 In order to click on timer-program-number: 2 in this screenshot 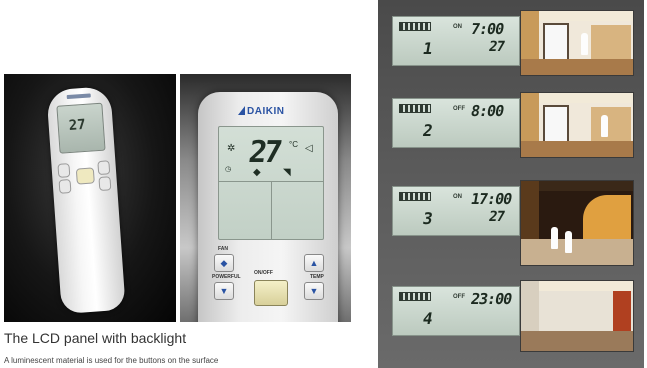, I will do `click(428, 130)`.